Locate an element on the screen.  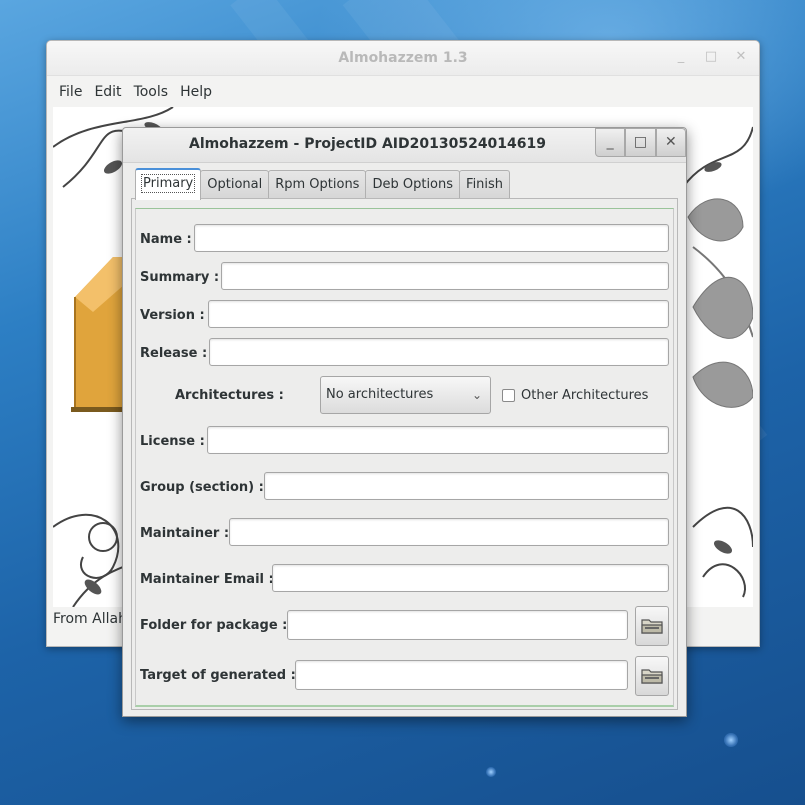
tab-label: Deb Options is located at coordinates (413, 184).